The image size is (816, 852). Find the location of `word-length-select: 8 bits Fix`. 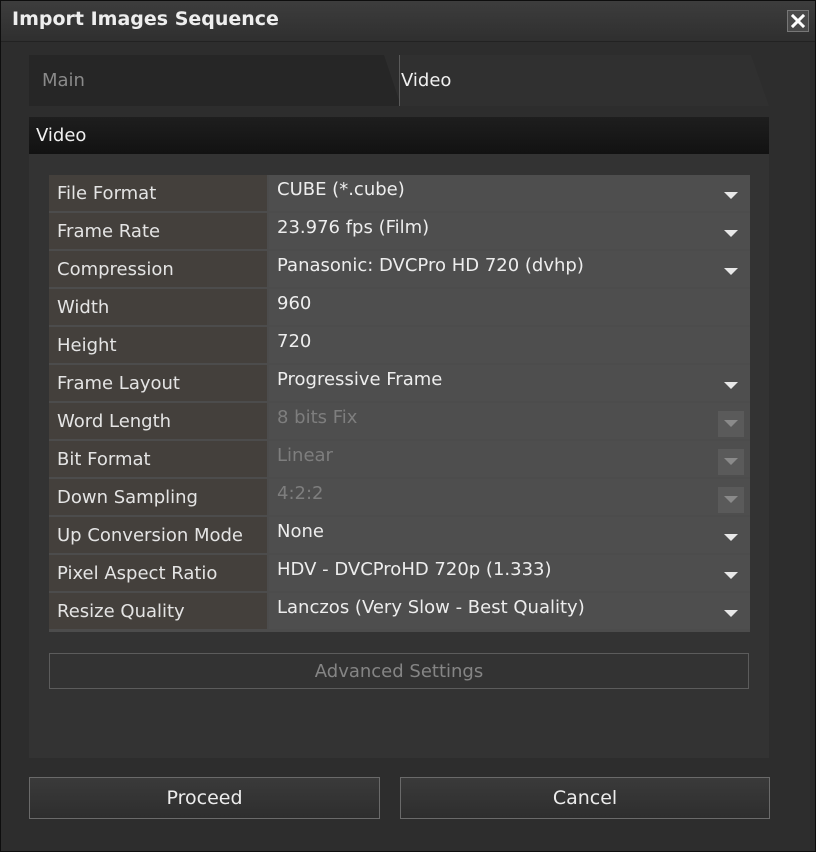

word-length-select: 8 bits Fix is located at coordinates (509, 421).